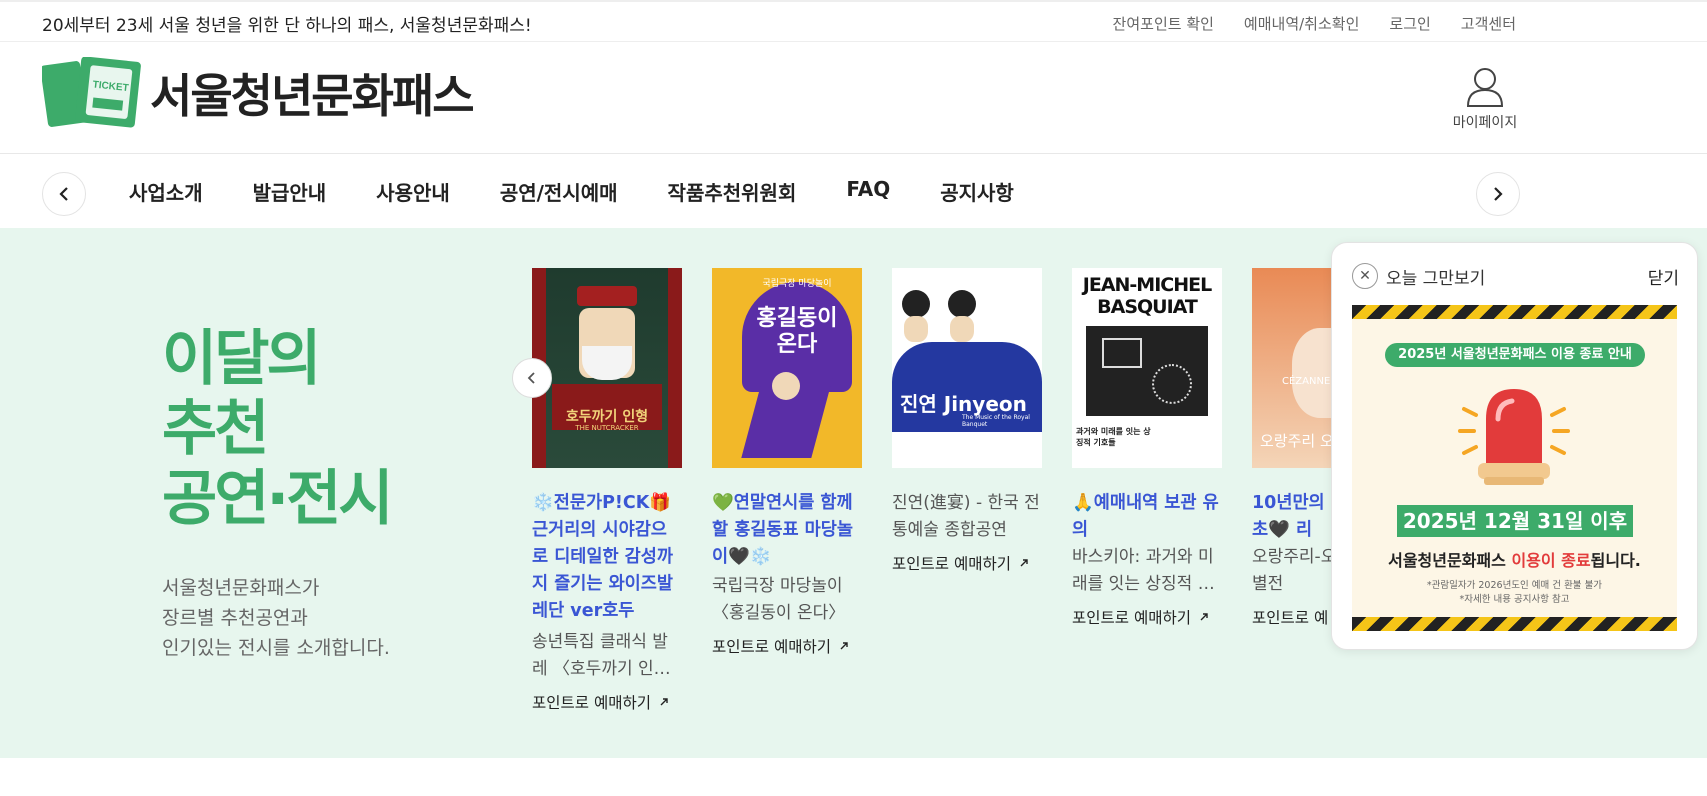  I want to click on book-button-label: 포인트로 예, so click(1290, 618).